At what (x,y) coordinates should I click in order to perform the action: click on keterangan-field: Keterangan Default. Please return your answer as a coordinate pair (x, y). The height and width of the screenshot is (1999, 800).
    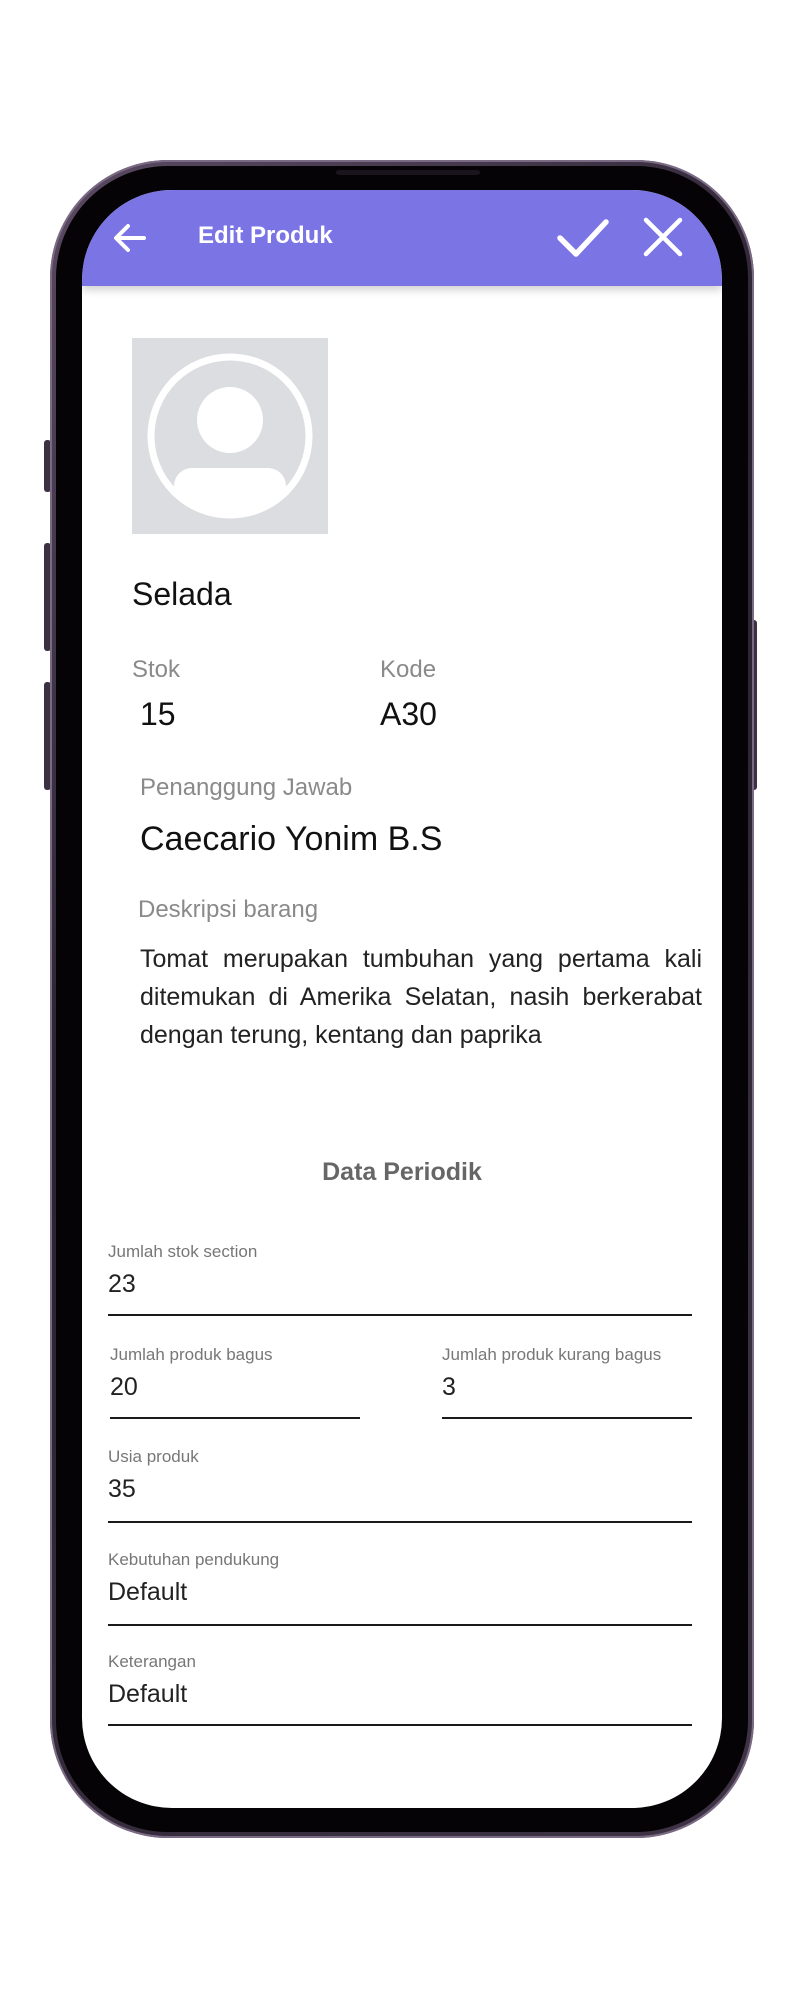
    Looking at the image, I should click on (400, 1689).